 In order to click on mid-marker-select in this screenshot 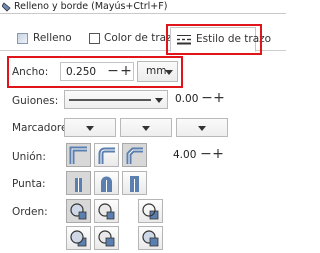, I will do `click(146, 127)`.